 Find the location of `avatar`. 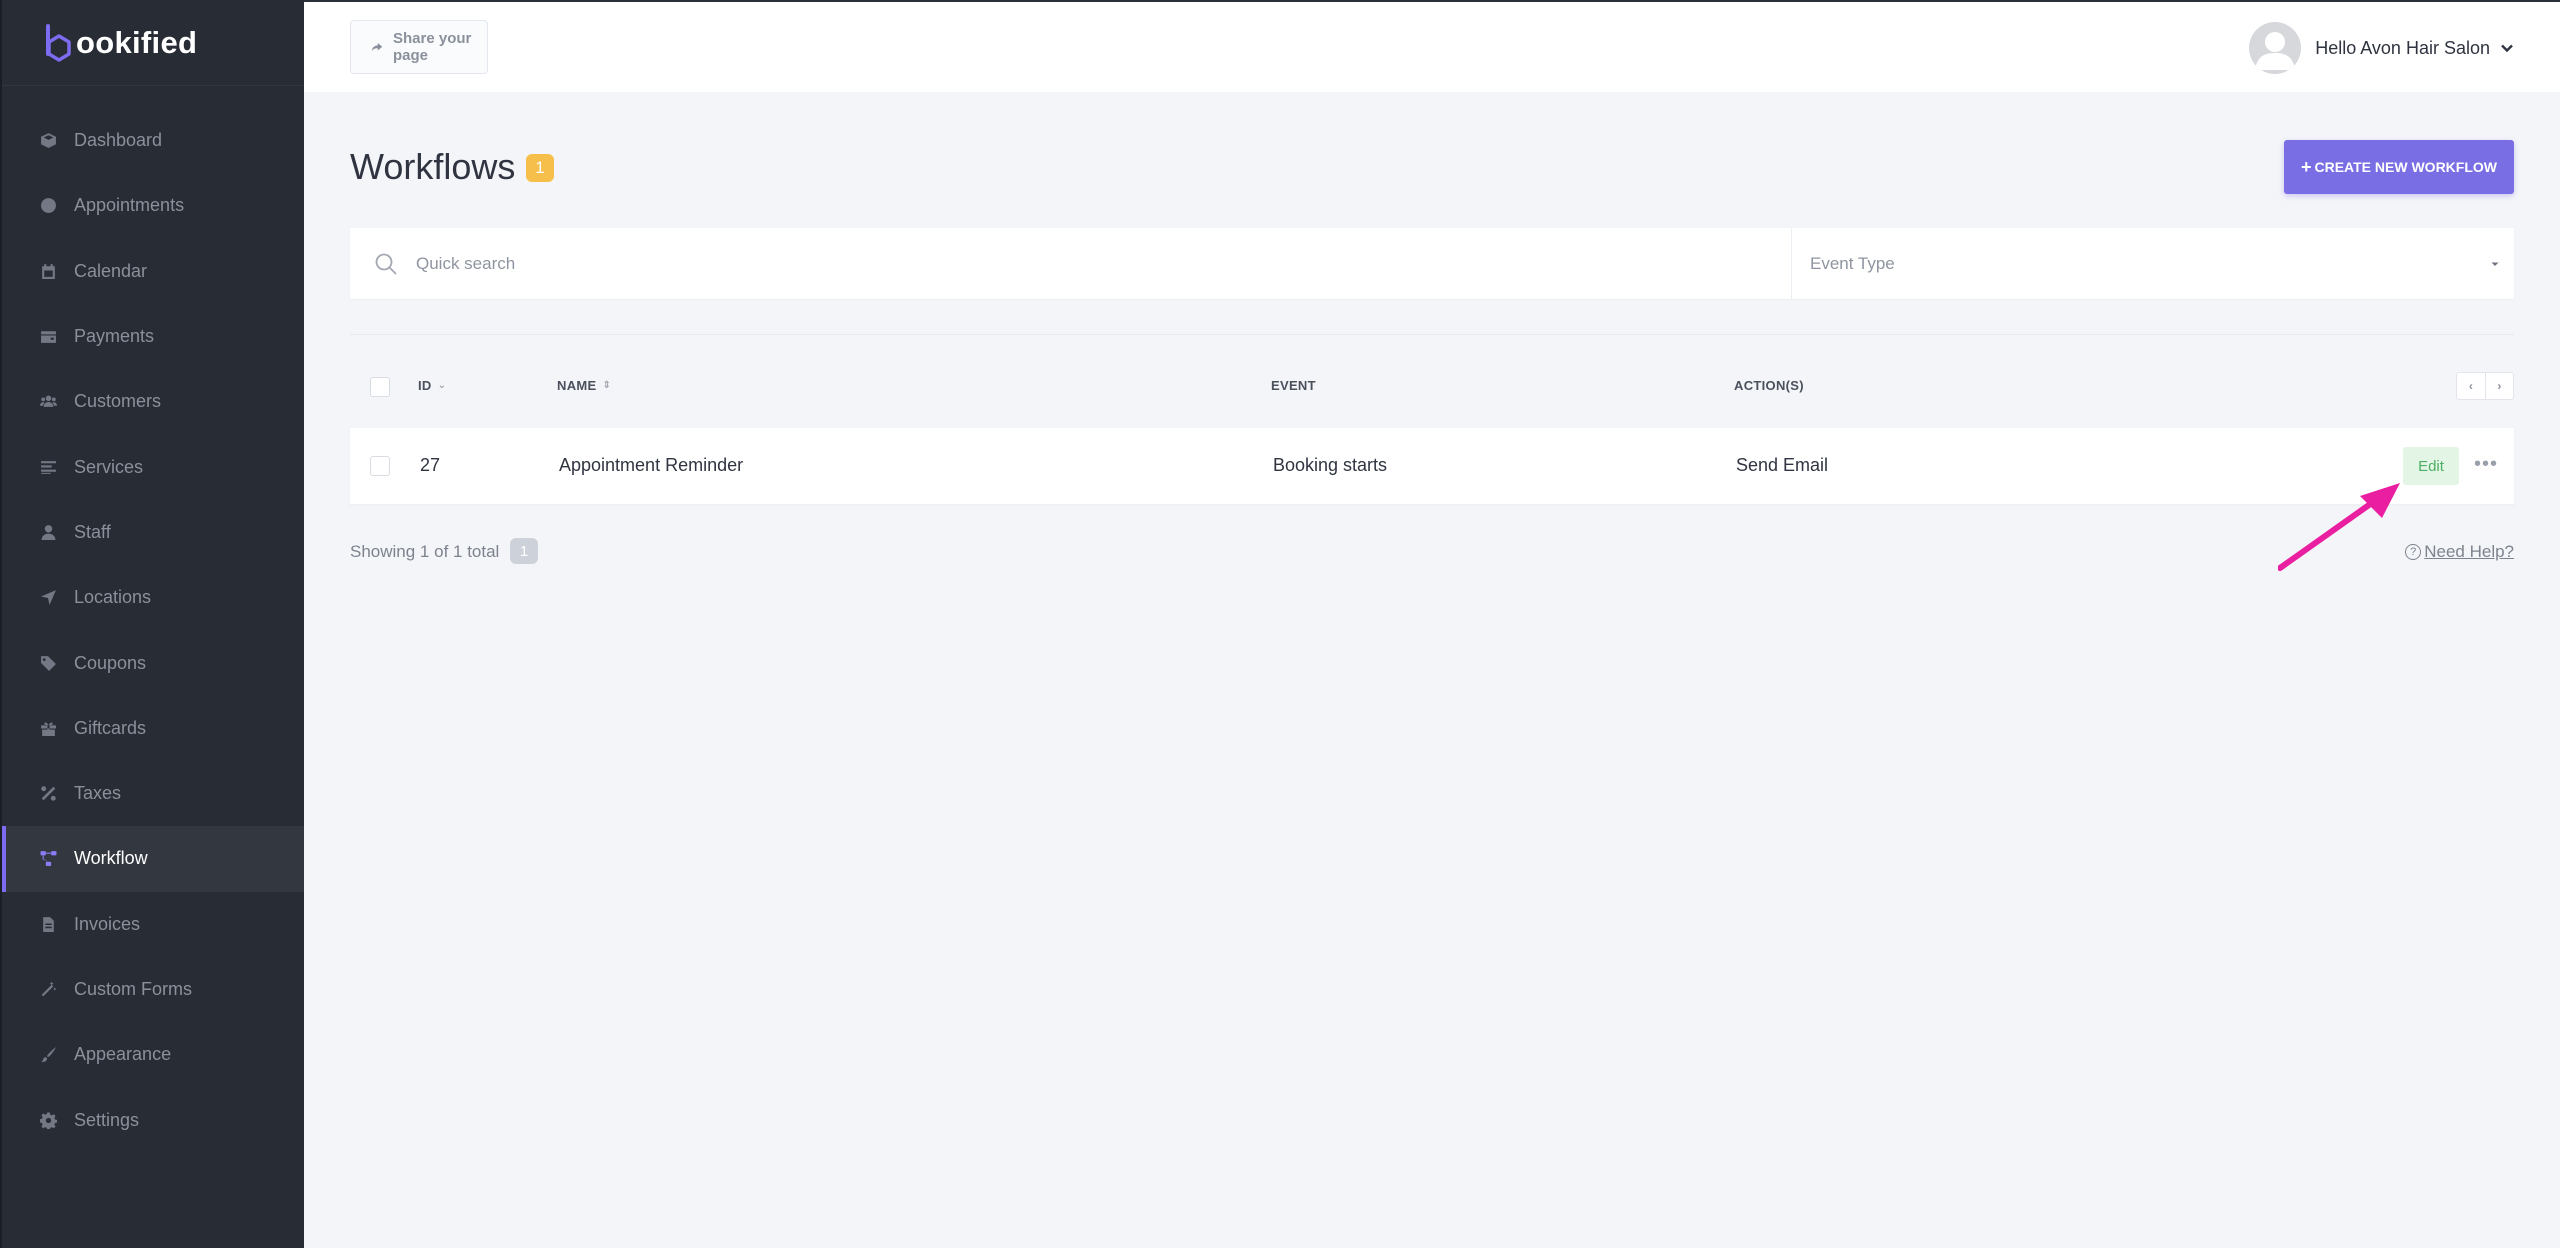

avatar is located at coordinates (2275, 48).